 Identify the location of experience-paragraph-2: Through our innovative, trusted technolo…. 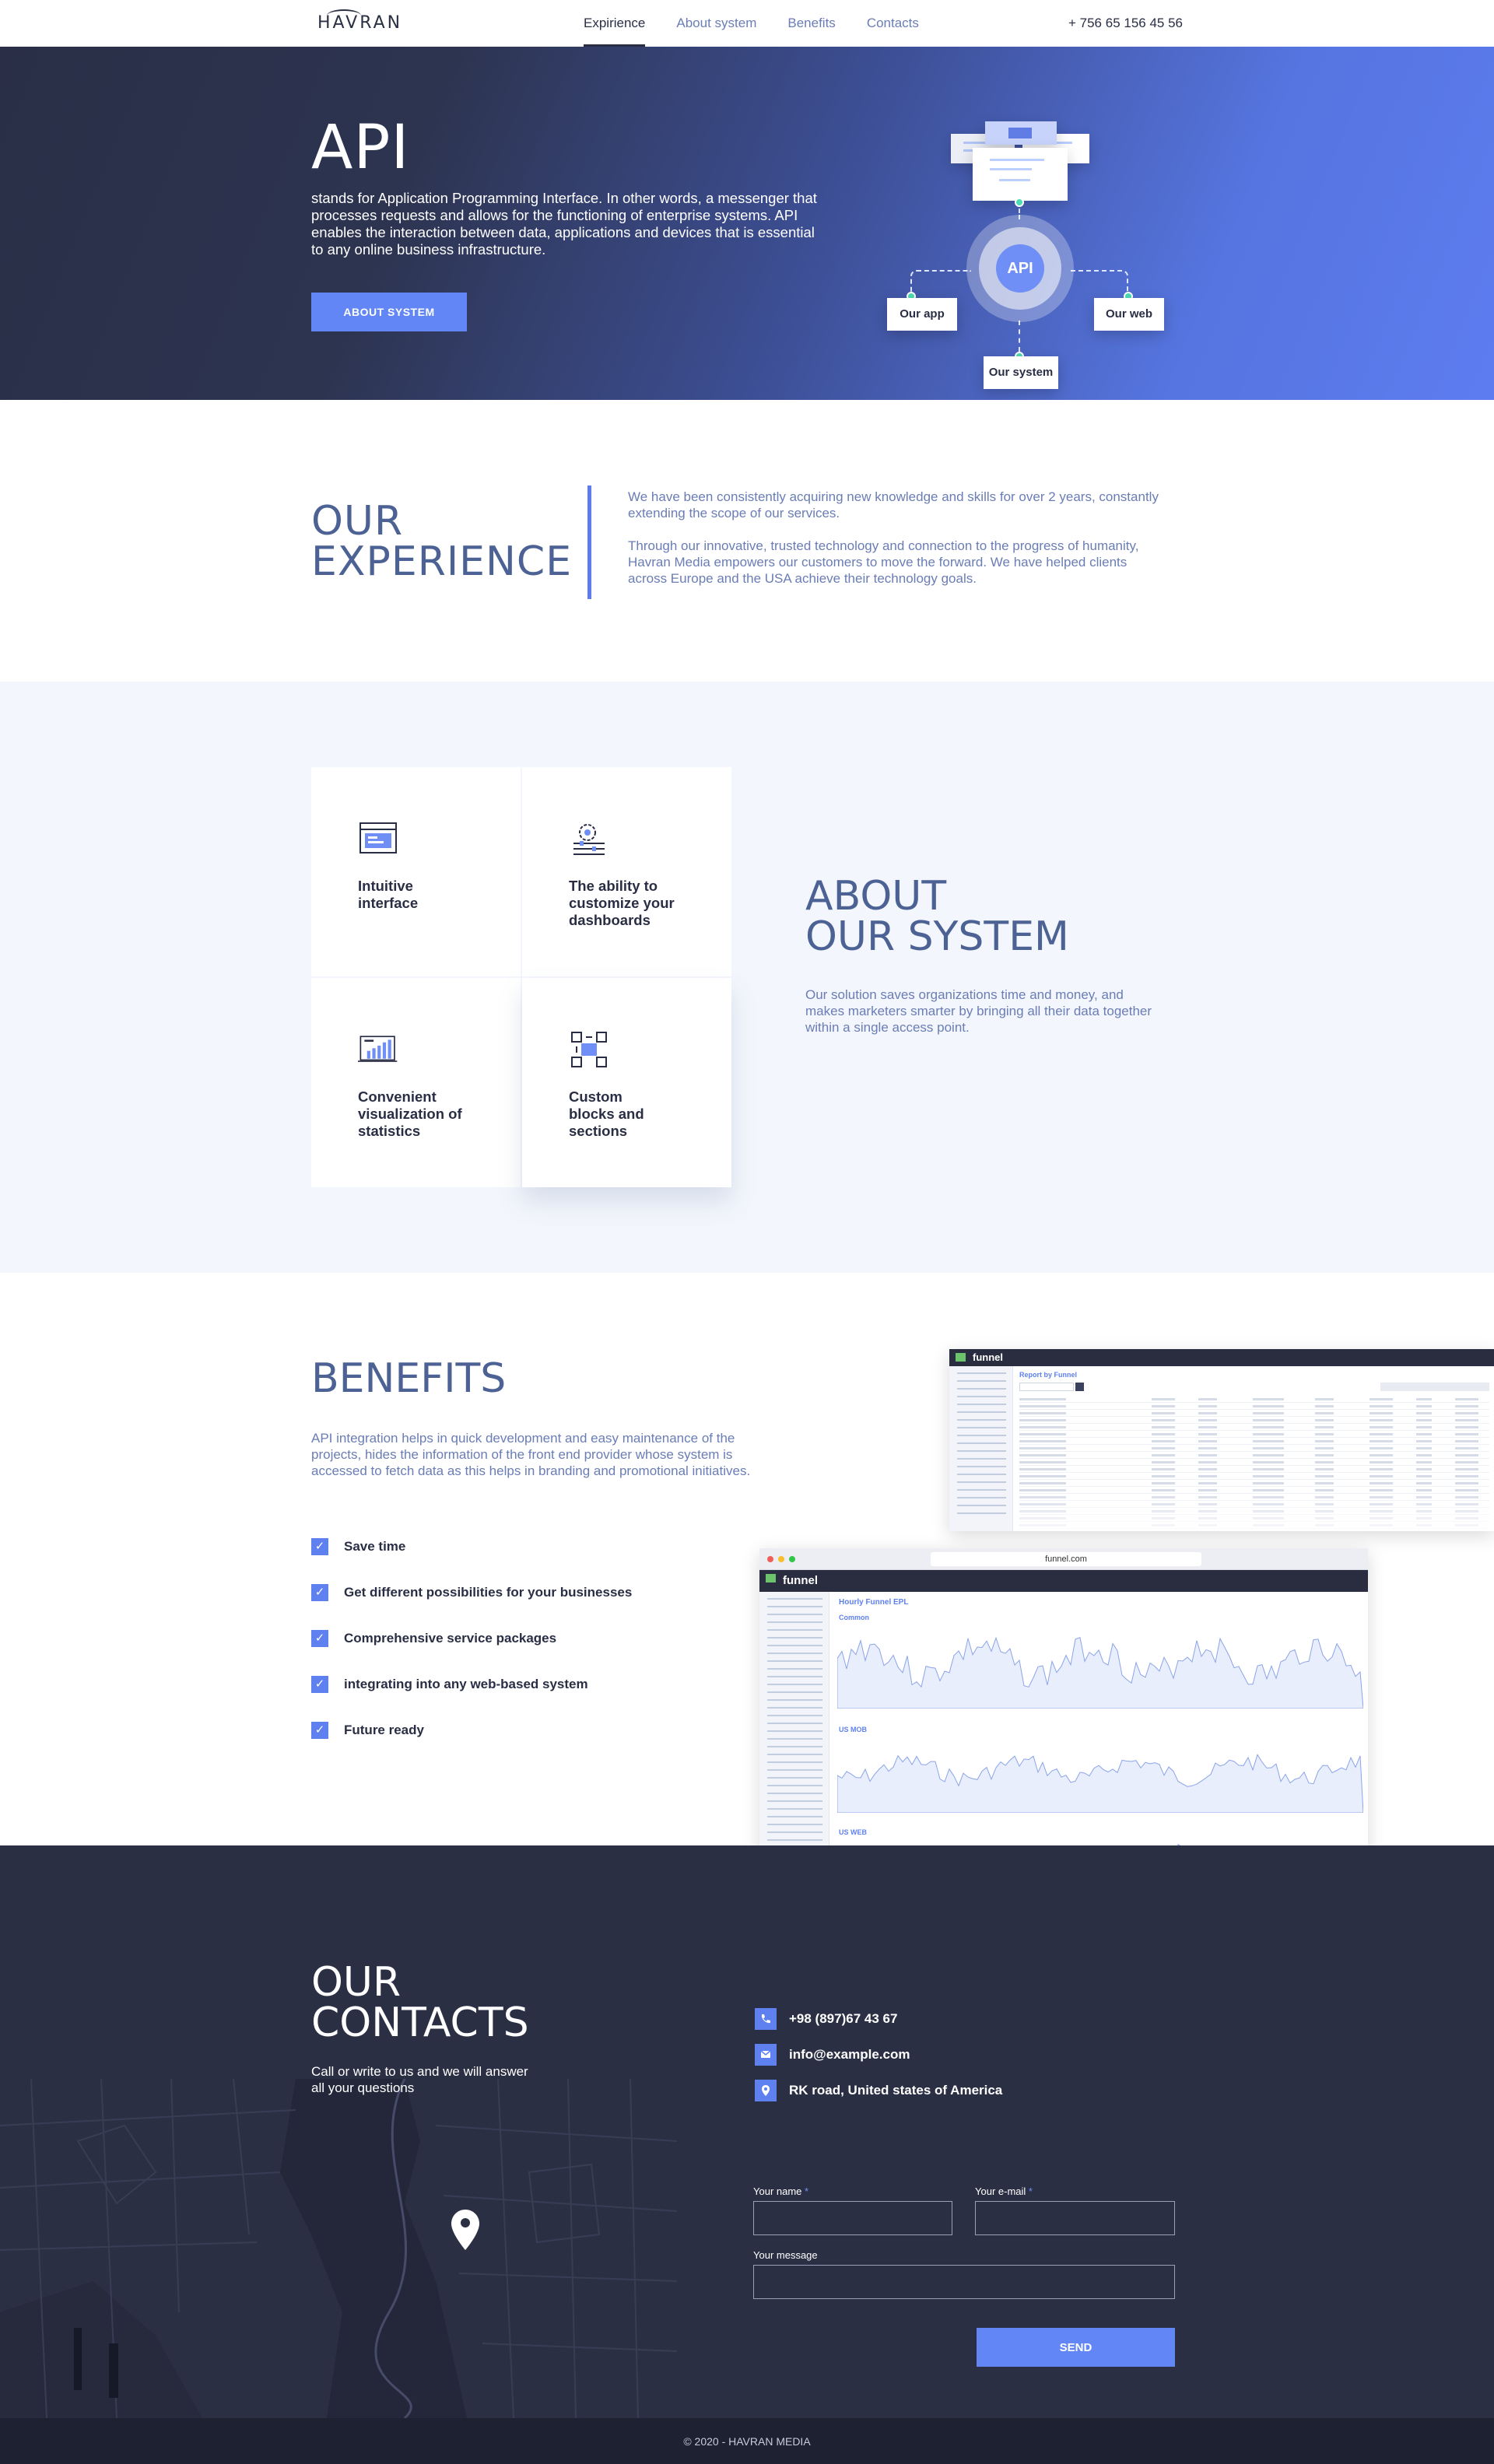
(883, 562).